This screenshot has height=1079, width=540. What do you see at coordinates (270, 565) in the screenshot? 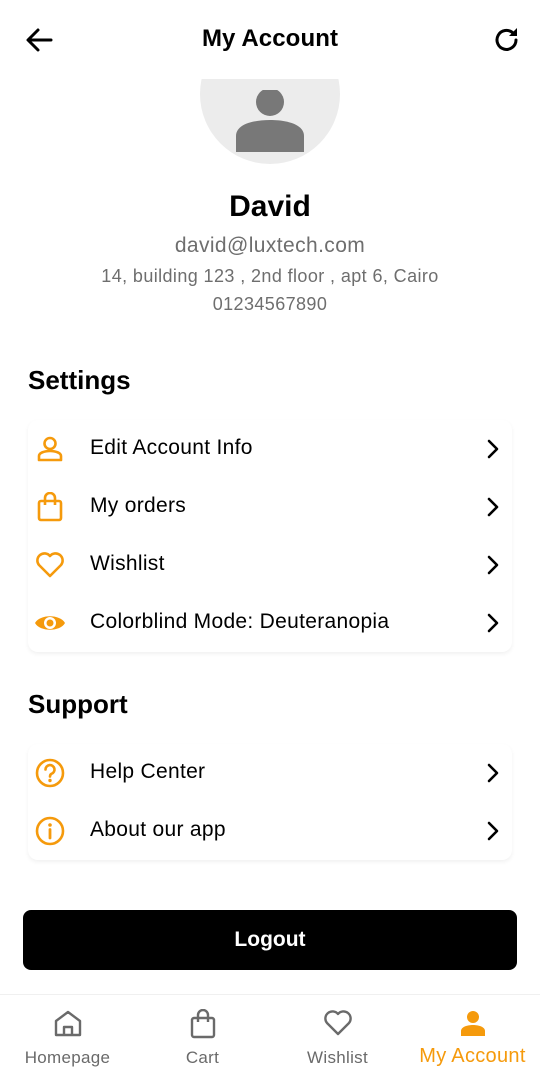
I see `settings-item-wishlist: Wishlist` at bounding box center [270, 565].